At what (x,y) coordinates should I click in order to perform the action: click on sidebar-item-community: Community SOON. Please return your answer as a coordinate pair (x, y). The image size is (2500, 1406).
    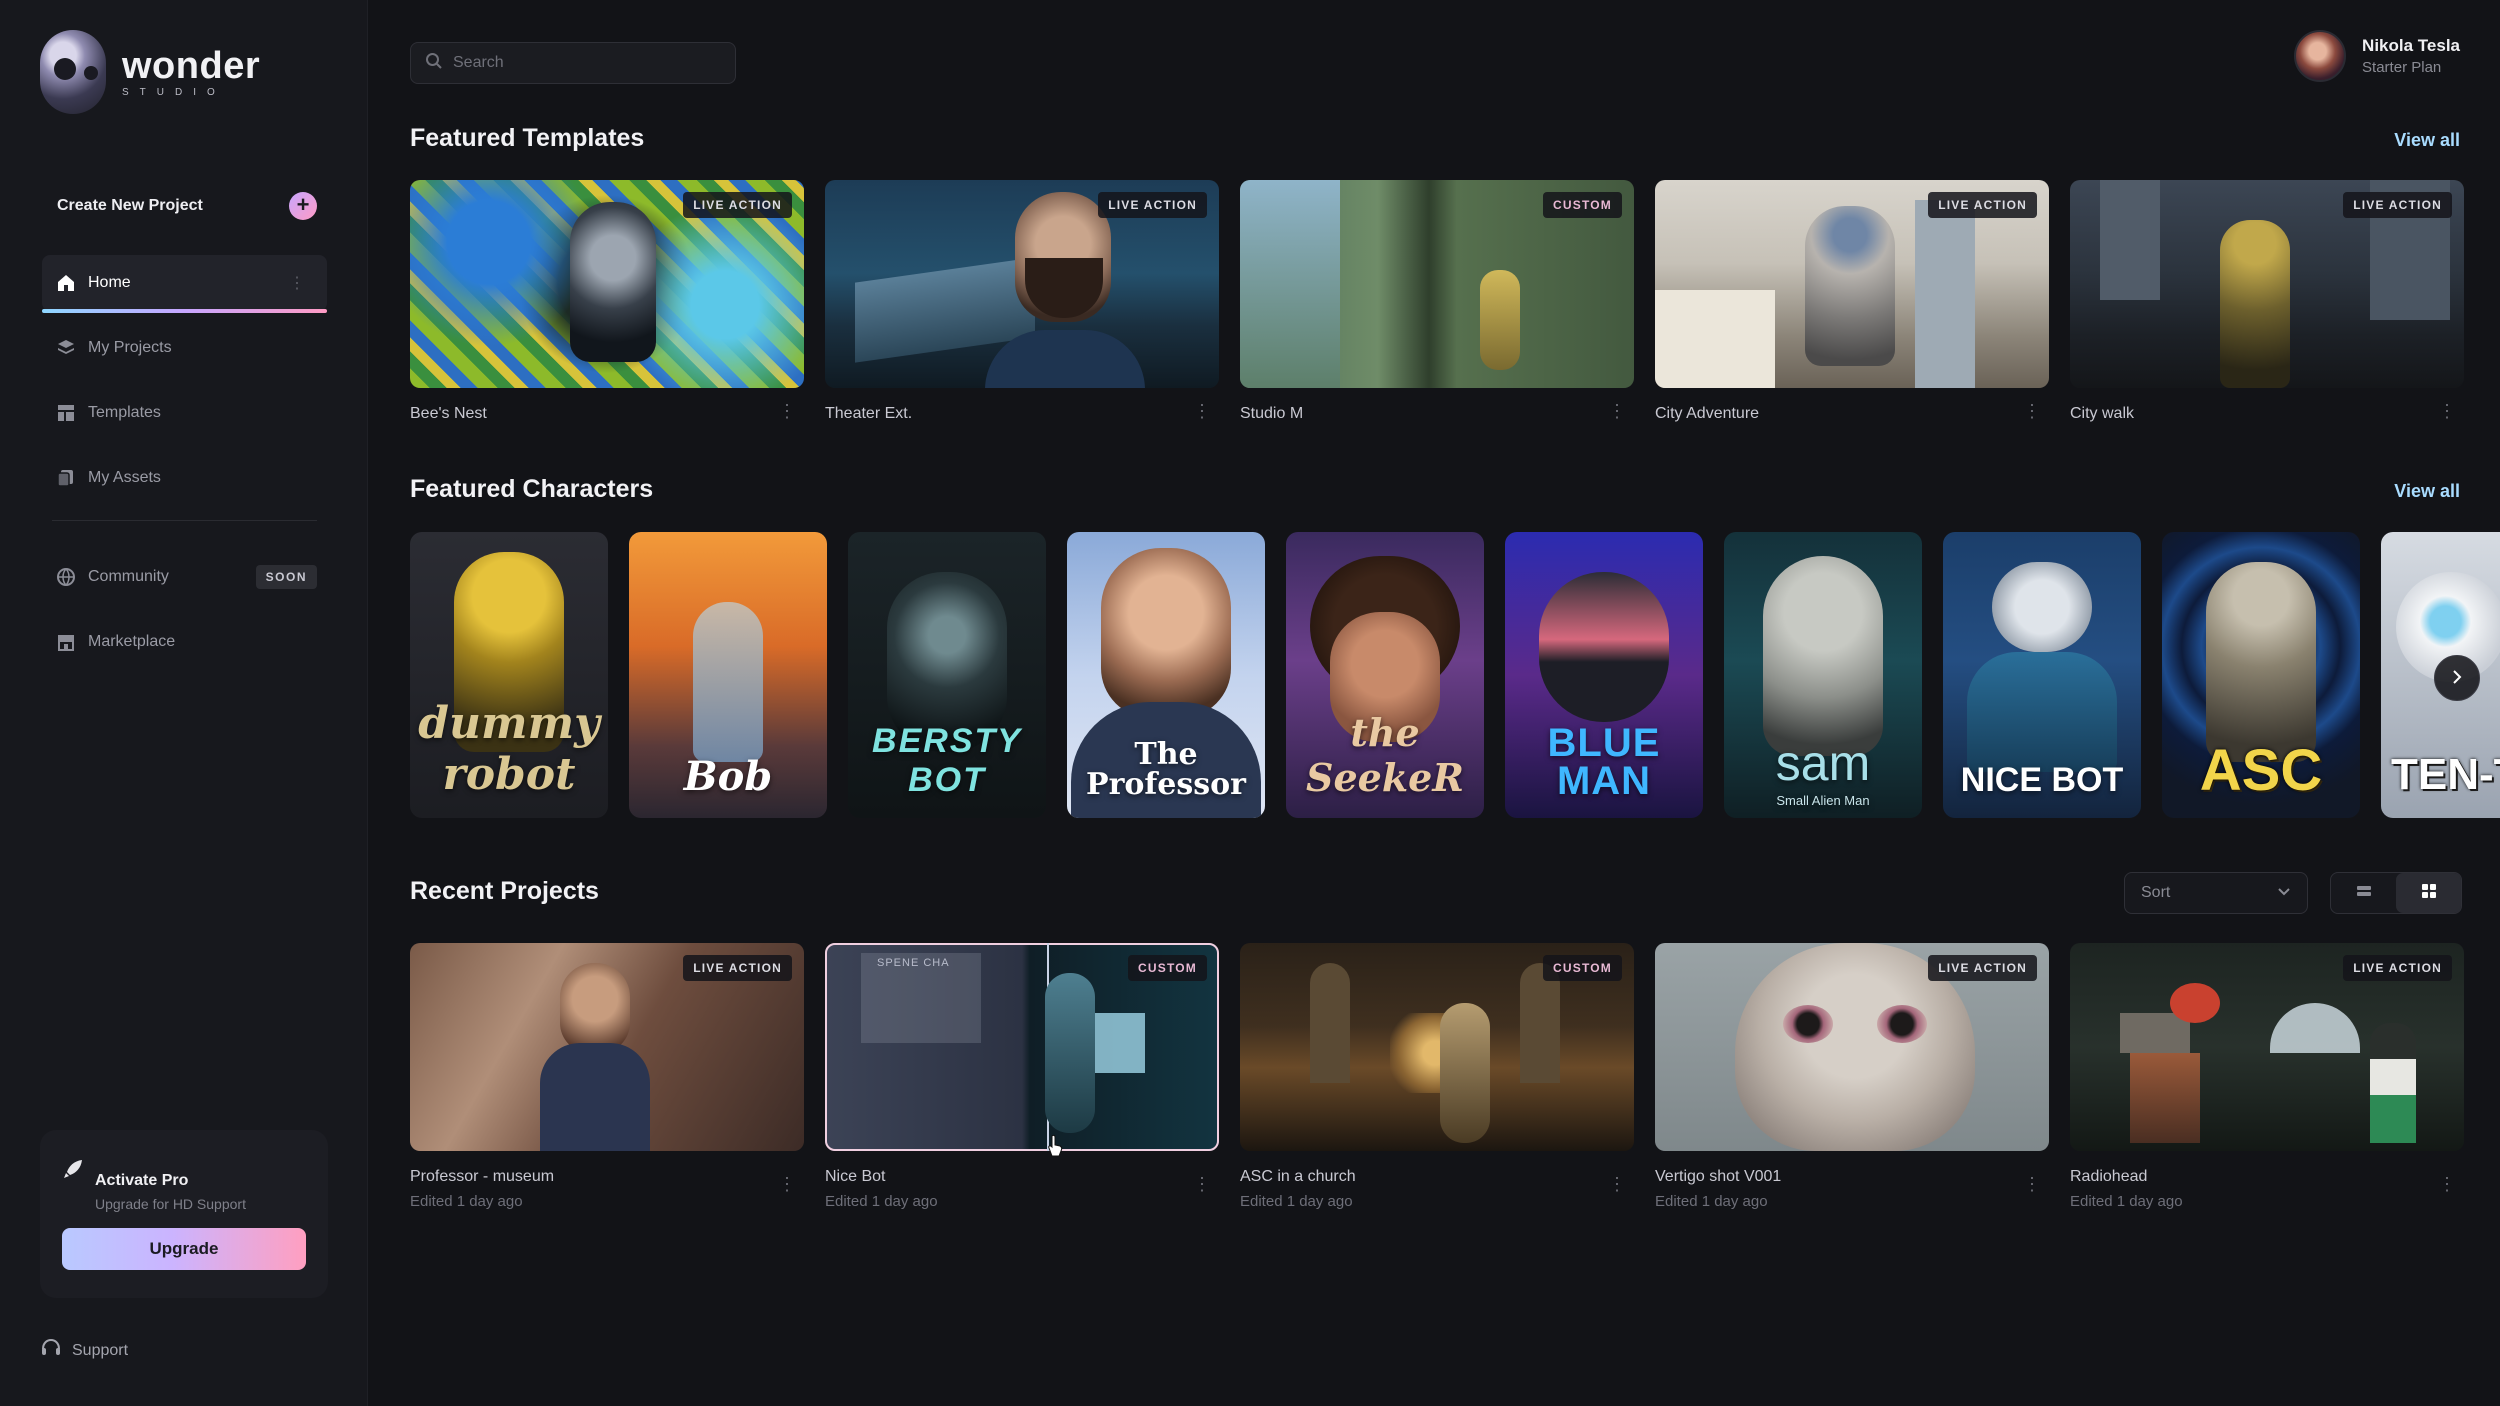
    Looking at the image, I should click on (184, 577).